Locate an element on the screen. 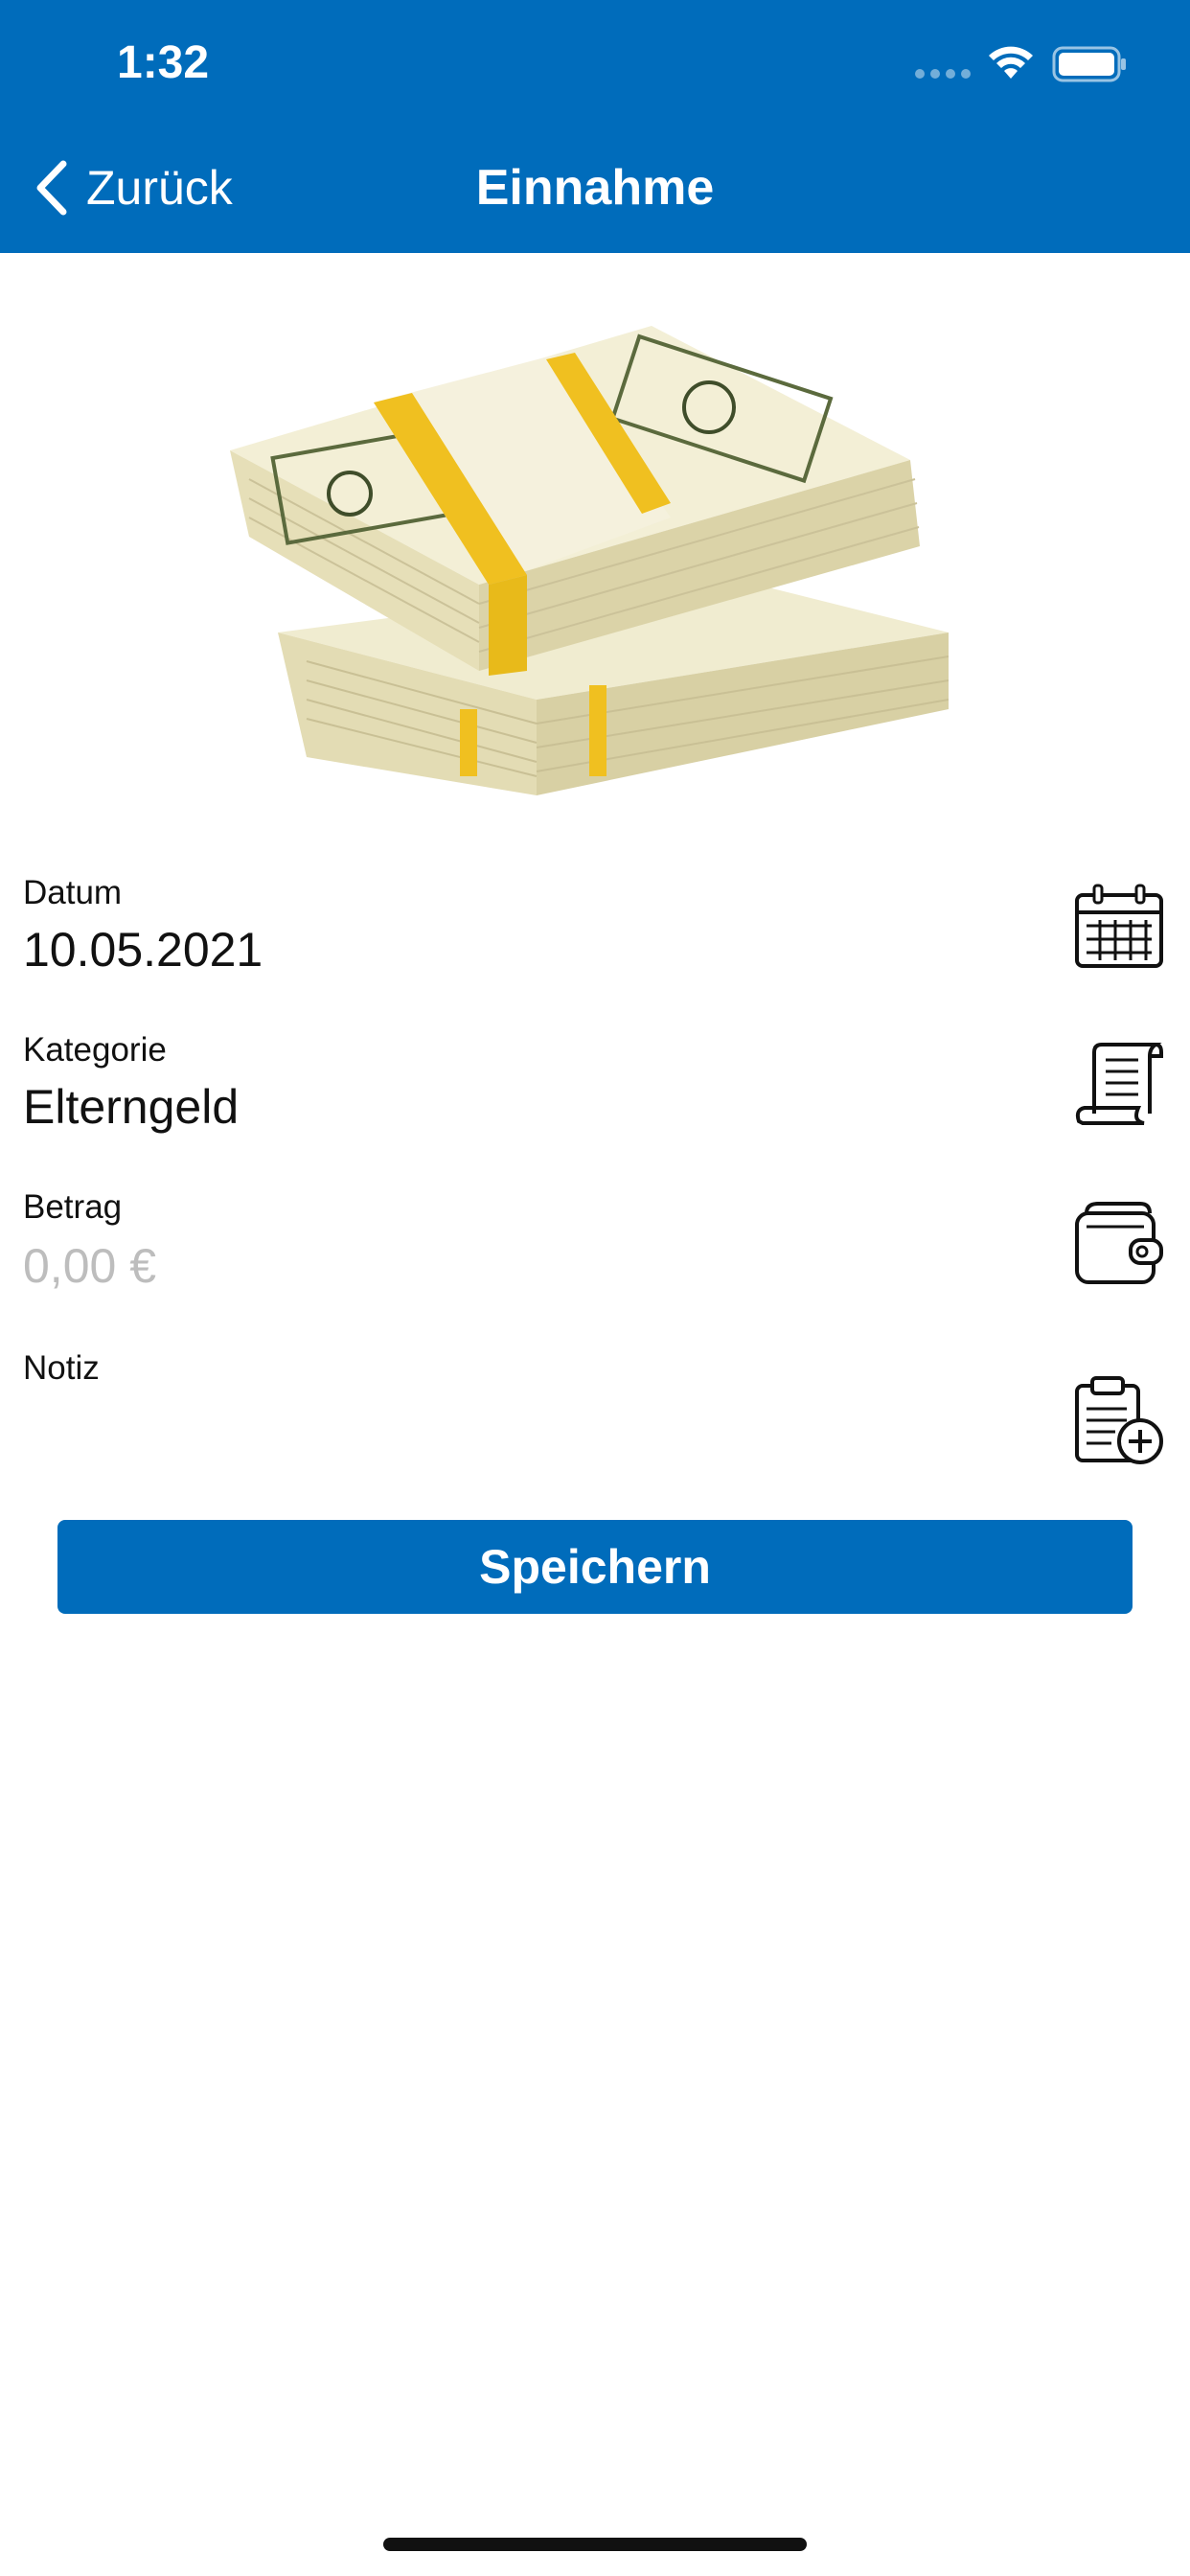 This screenshot has width=1190, height=2576. date-value: 10.05.2021 is located at coordinates (143, 950).